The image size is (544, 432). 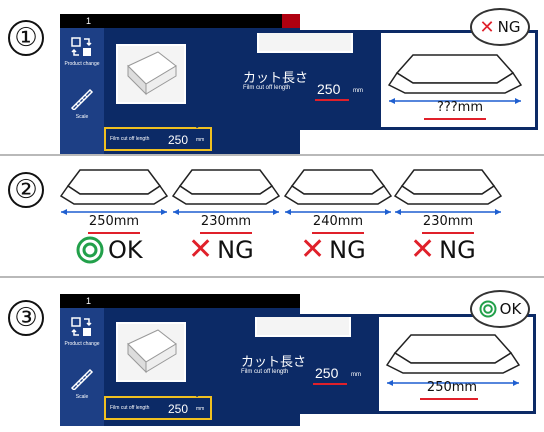 I want to click on step-2-number: ②, so click(x=26, y=190).